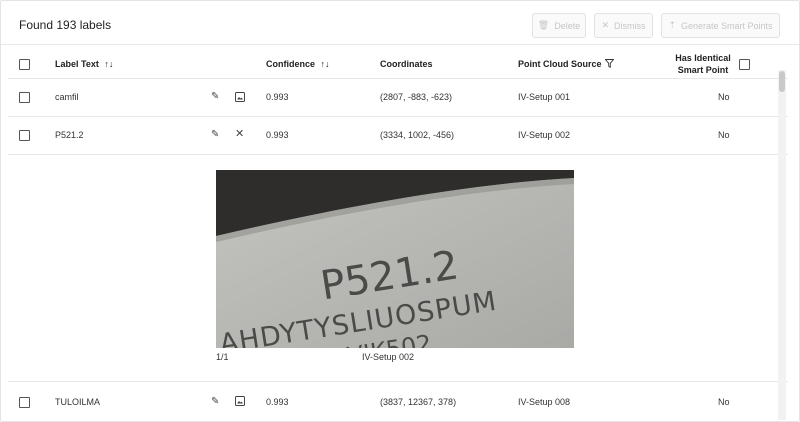 Image resolution: width=800 pixels, height=422 pixels. I want to click on label-text-header: Label Text, so click(77, 64).